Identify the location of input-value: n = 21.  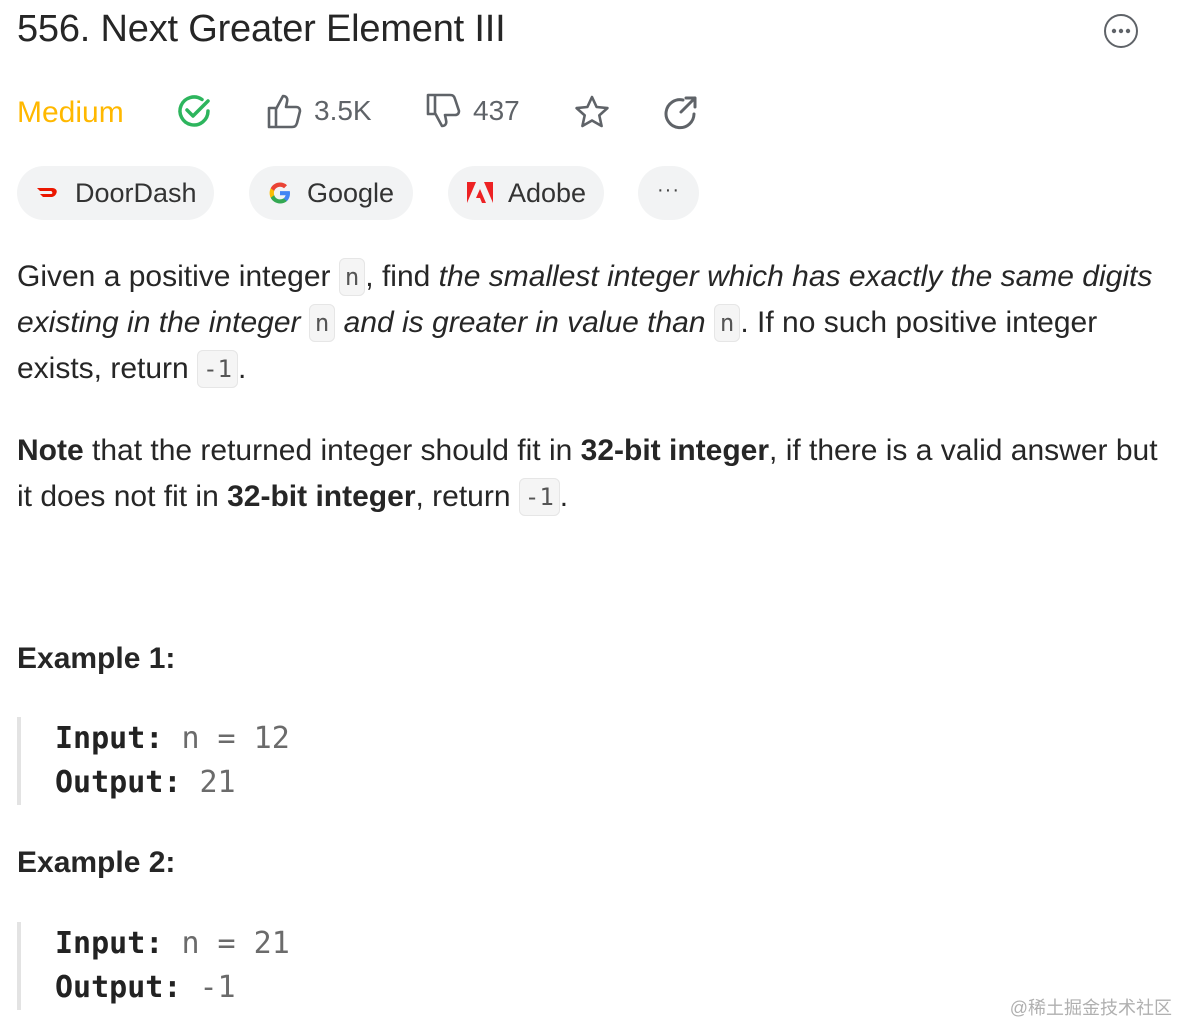
(235, 943).